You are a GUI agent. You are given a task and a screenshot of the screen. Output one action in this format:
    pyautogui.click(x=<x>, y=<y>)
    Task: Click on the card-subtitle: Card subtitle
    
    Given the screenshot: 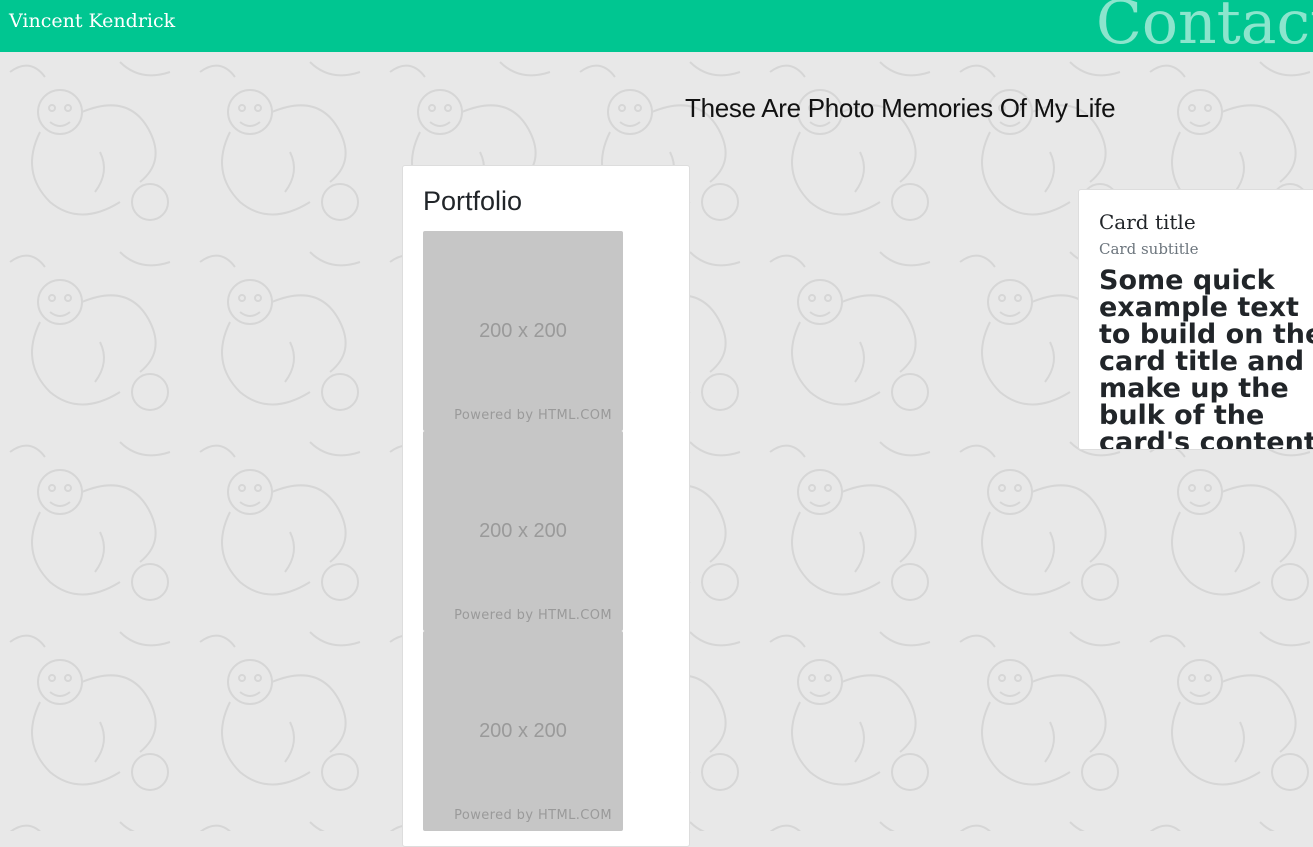 What is the action you would take?
    pyautogui.click(x=1149, y=249)
    